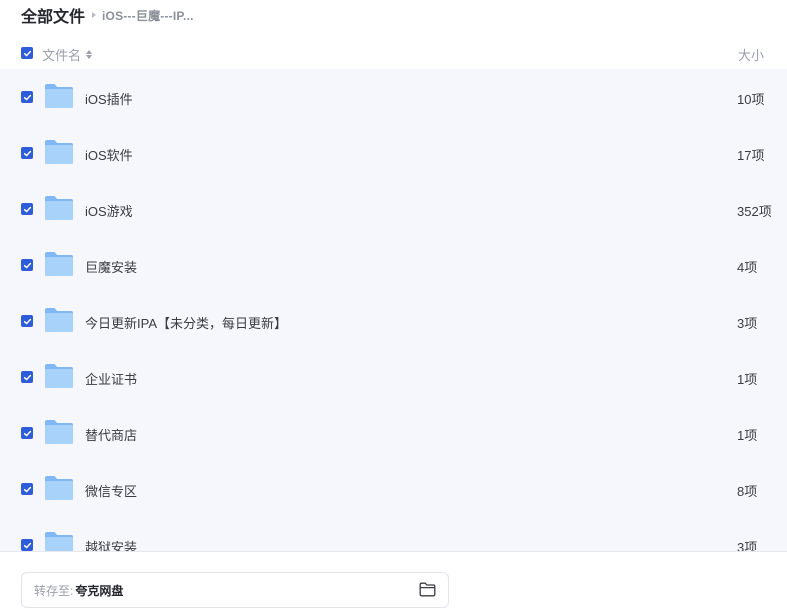  Describe the element at coordinates (393, 377) in the screenshot. I see `file-row: 企业证书 1项` at that location.